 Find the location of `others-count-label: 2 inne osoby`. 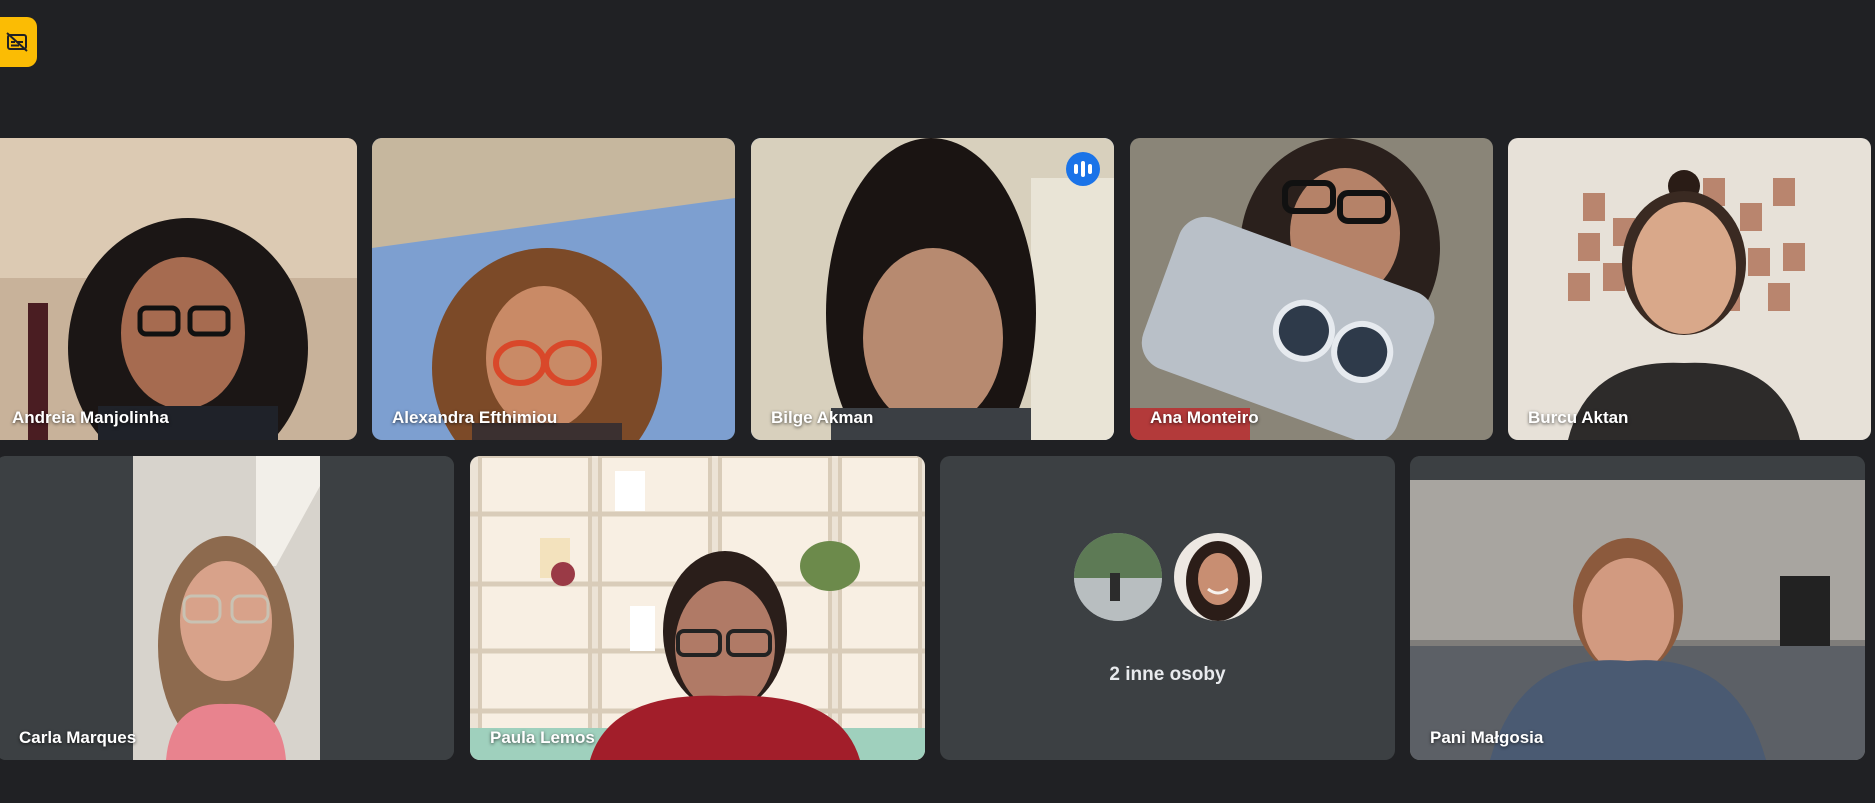

others-count-label: 2 inne osoby is located at coordinates (1167, 674).